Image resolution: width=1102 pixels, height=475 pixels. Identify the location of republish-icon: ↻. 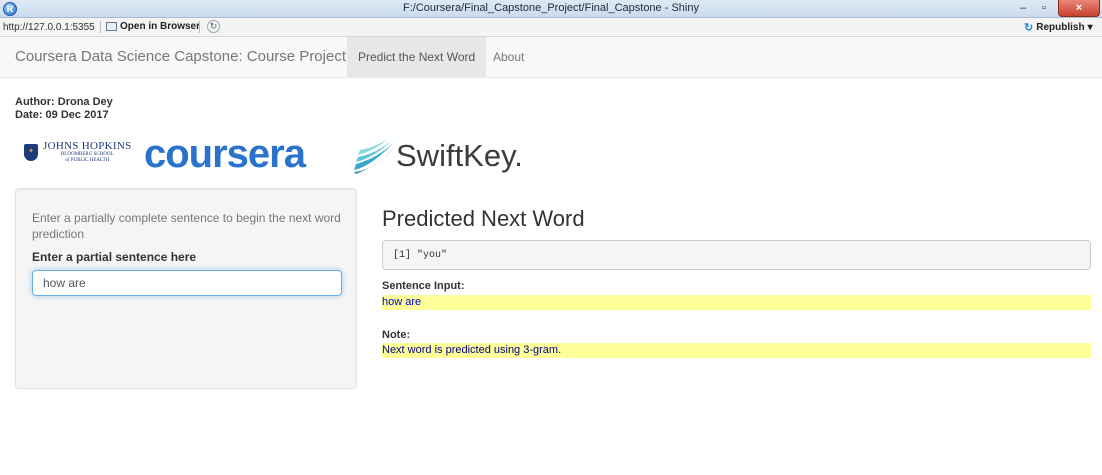
(1029, 28).